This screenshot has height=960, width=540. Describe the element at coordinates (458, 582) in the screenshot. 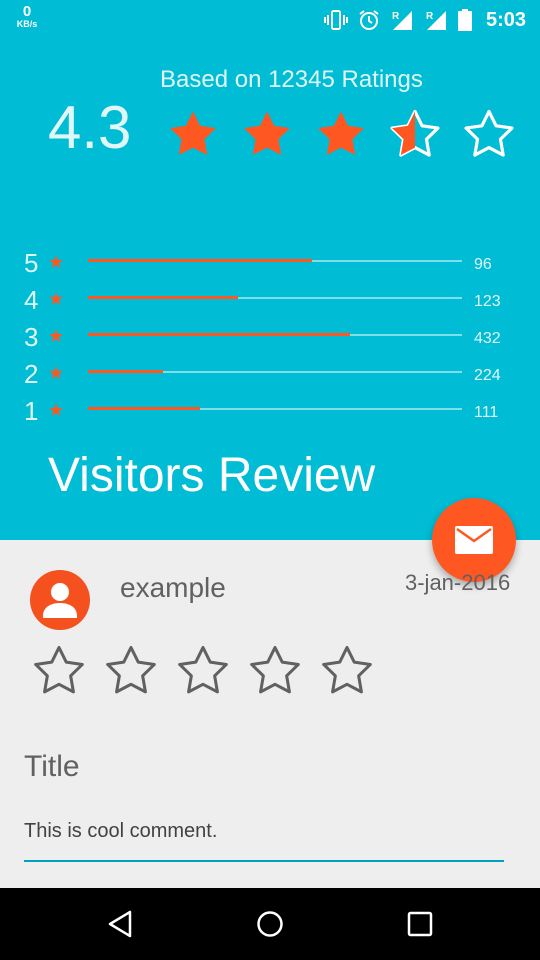

I see `review-date: 3-jan-2016` at that location.